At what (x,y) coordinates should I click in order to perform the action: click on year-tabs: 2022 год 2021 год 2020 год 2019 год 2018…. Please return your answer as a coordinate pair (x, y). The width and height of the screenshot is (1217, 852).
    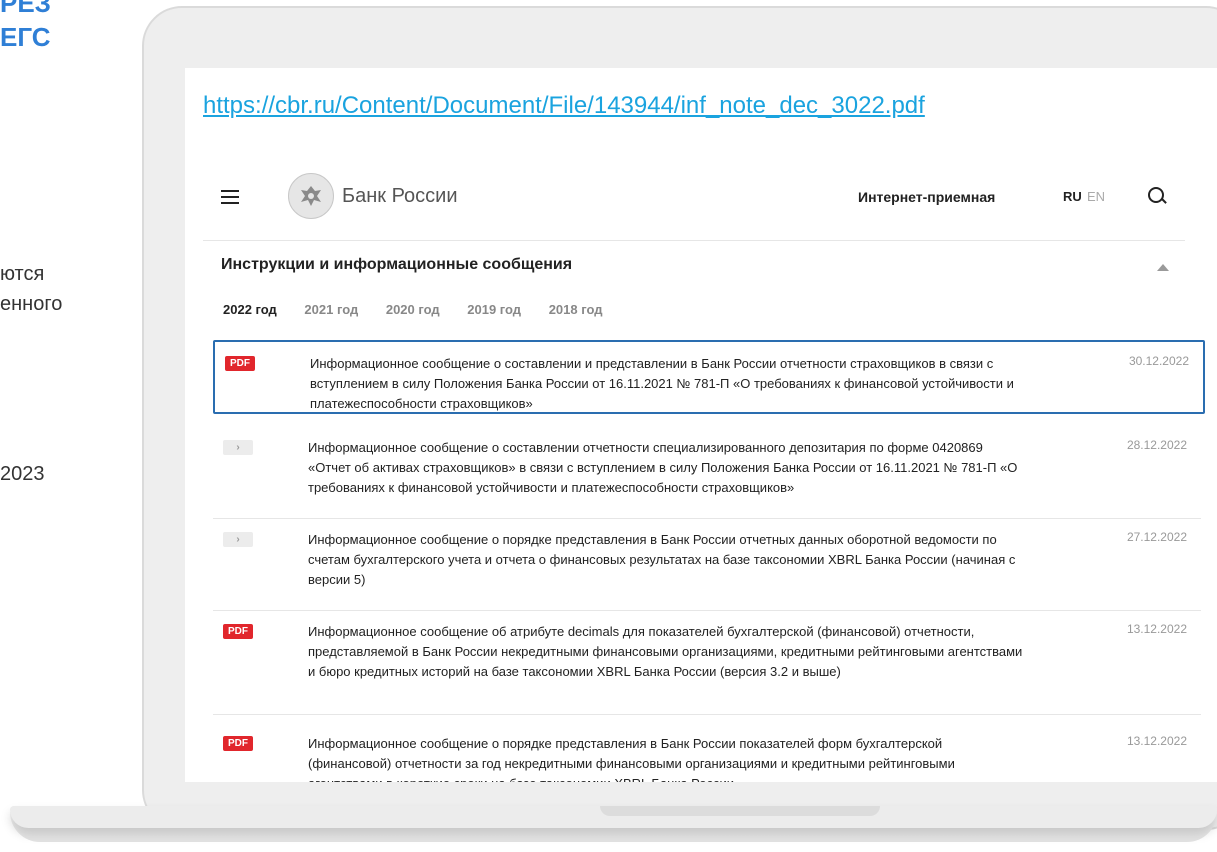
    Looking at the image, I should click on (424, 309).